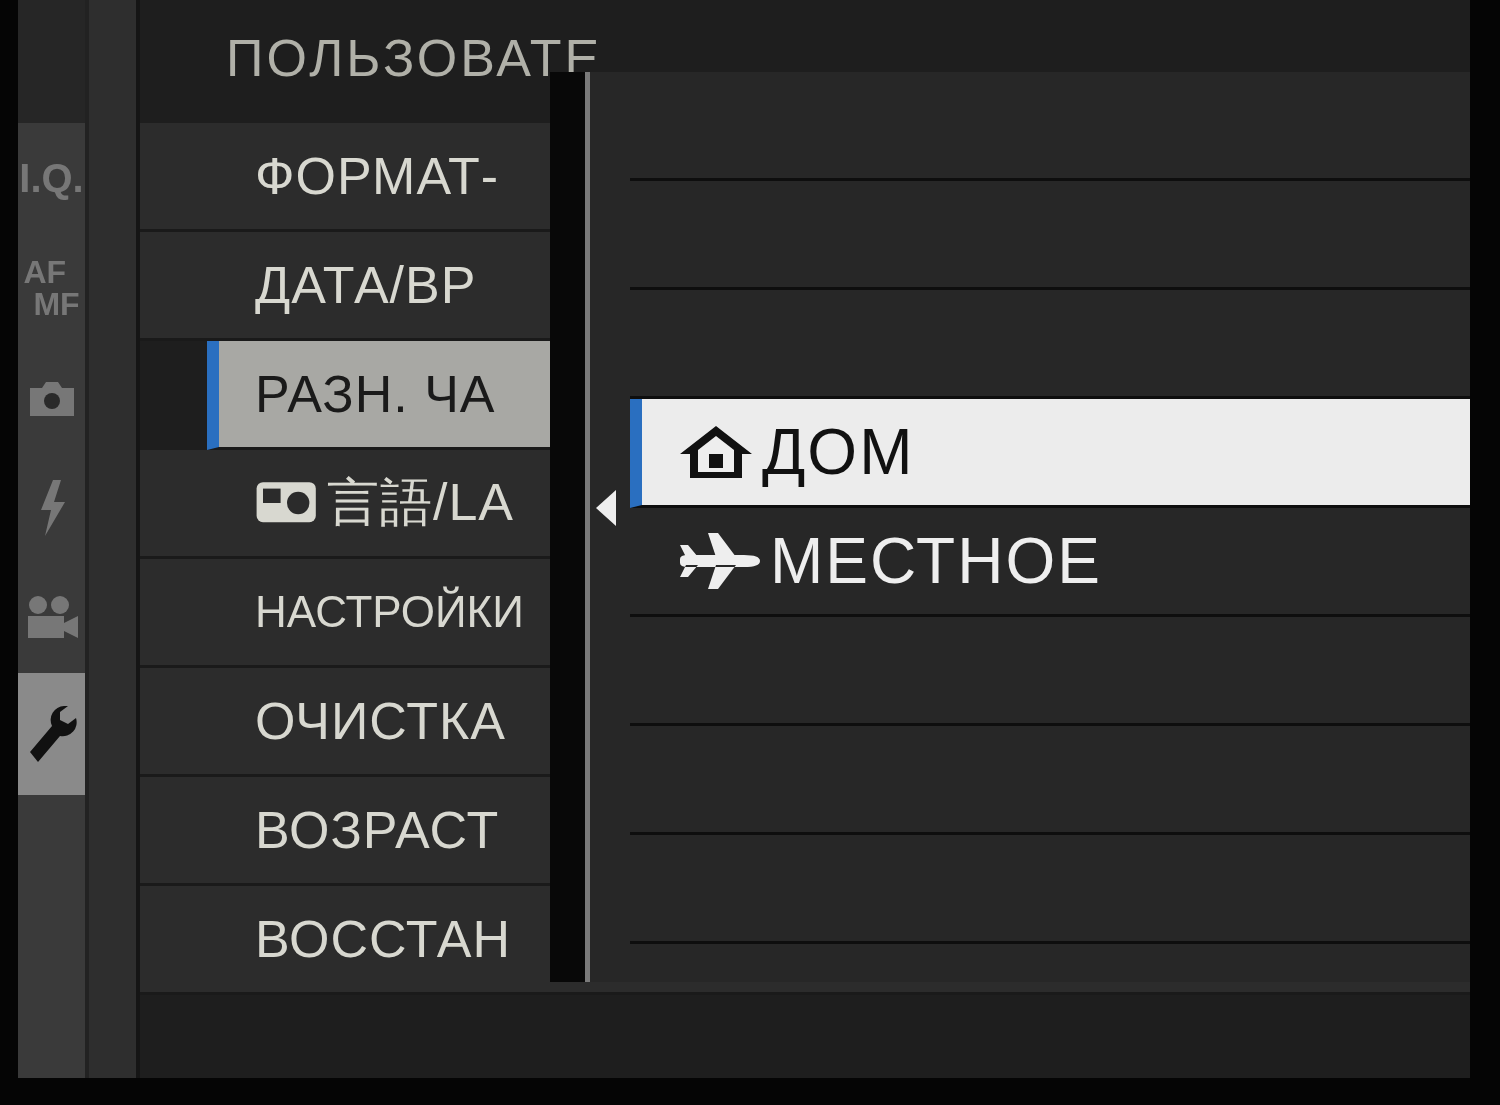 Image resolution: width=1500 pixels, height=1105 pixels. I want to click on menu-title: ПОЛЬЗОВАТЕ, so click(414, 58).